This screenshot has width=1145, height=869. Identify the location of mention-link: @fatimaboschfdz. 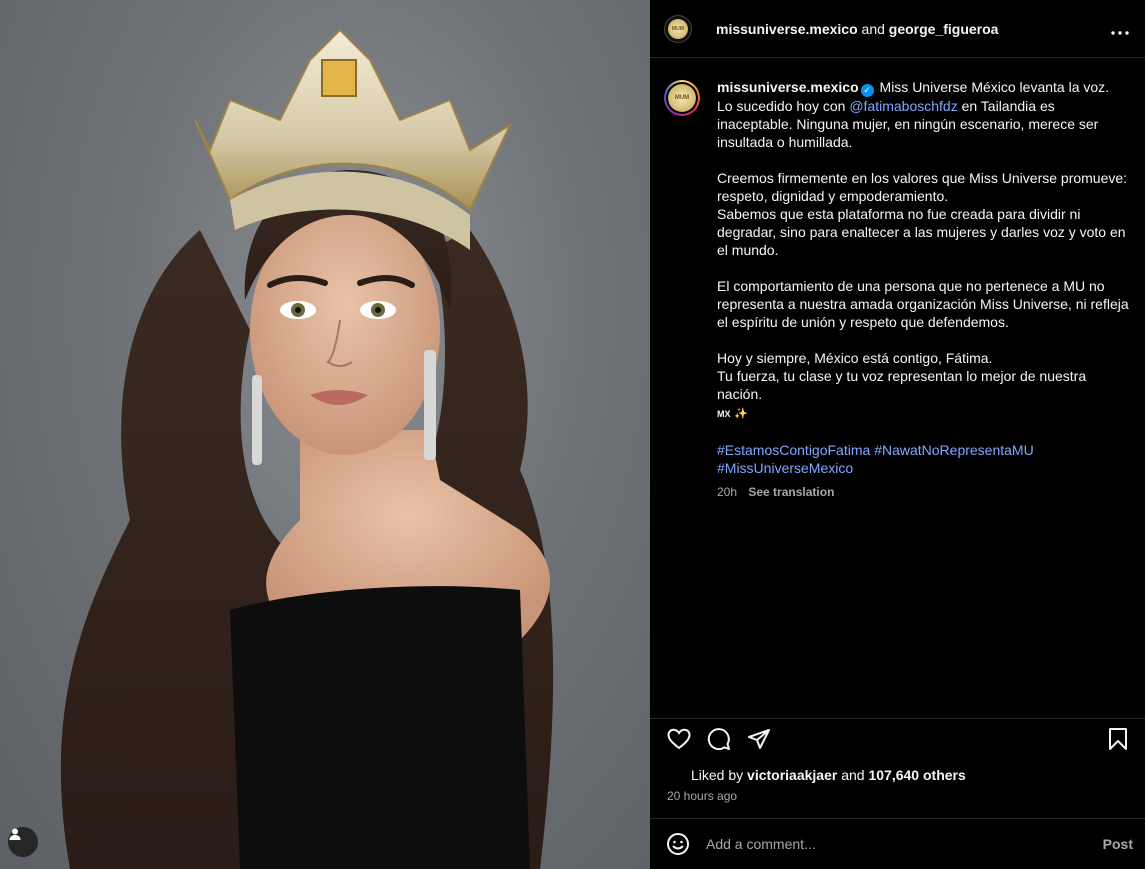
(903, 106).